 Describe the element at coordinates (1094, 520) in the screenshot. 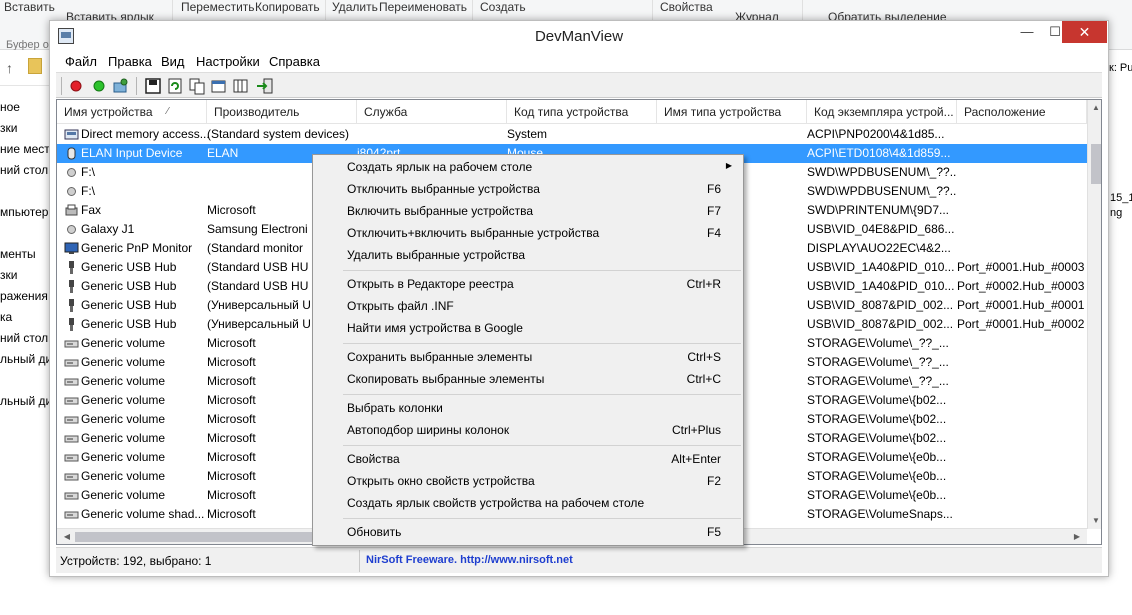

I see `scroll-down-arrow-icon: ▼` at that location.